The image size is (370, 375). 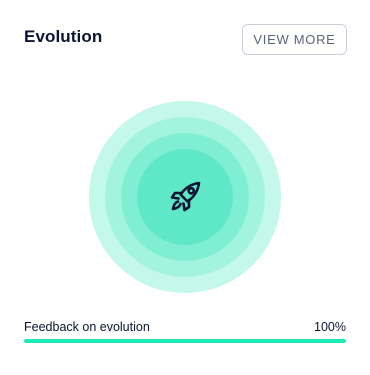 I want to click on rocket-icon, so click(x=185, y=196).